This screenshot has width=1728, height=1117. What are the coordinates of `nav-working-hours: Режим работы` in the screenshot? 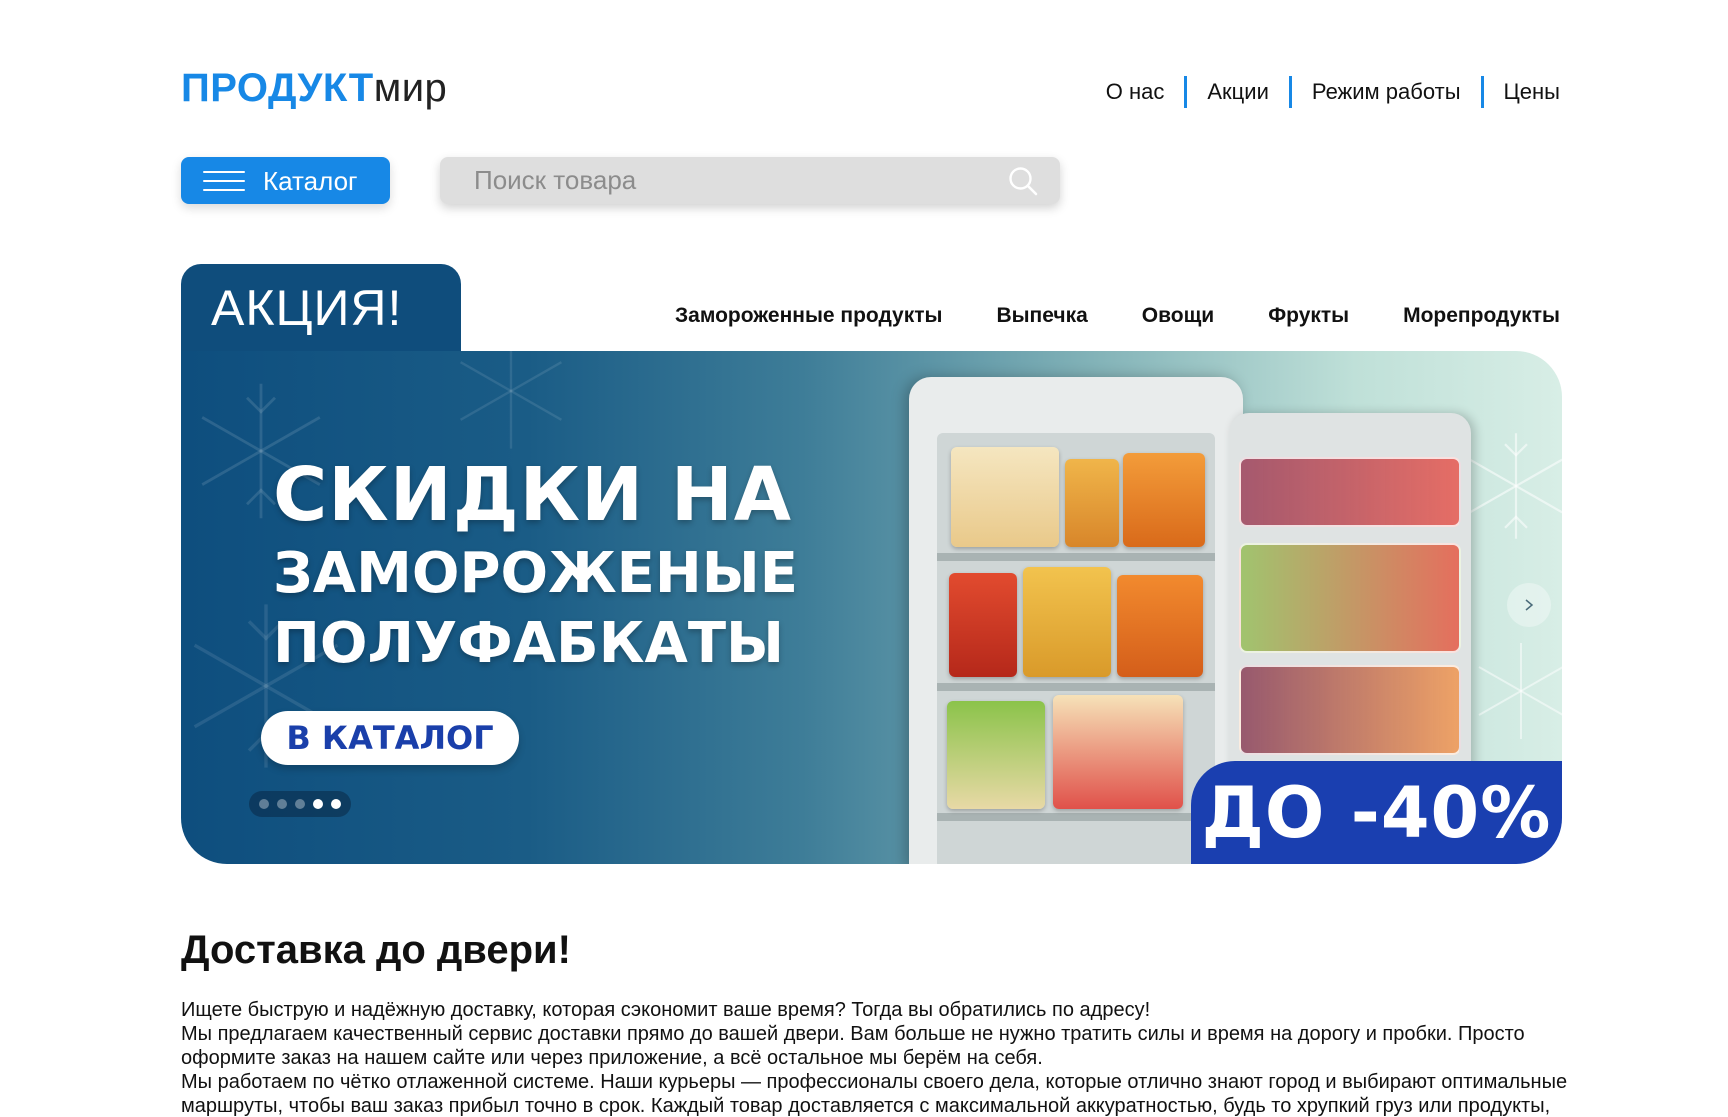 It's located at (1386, 92).